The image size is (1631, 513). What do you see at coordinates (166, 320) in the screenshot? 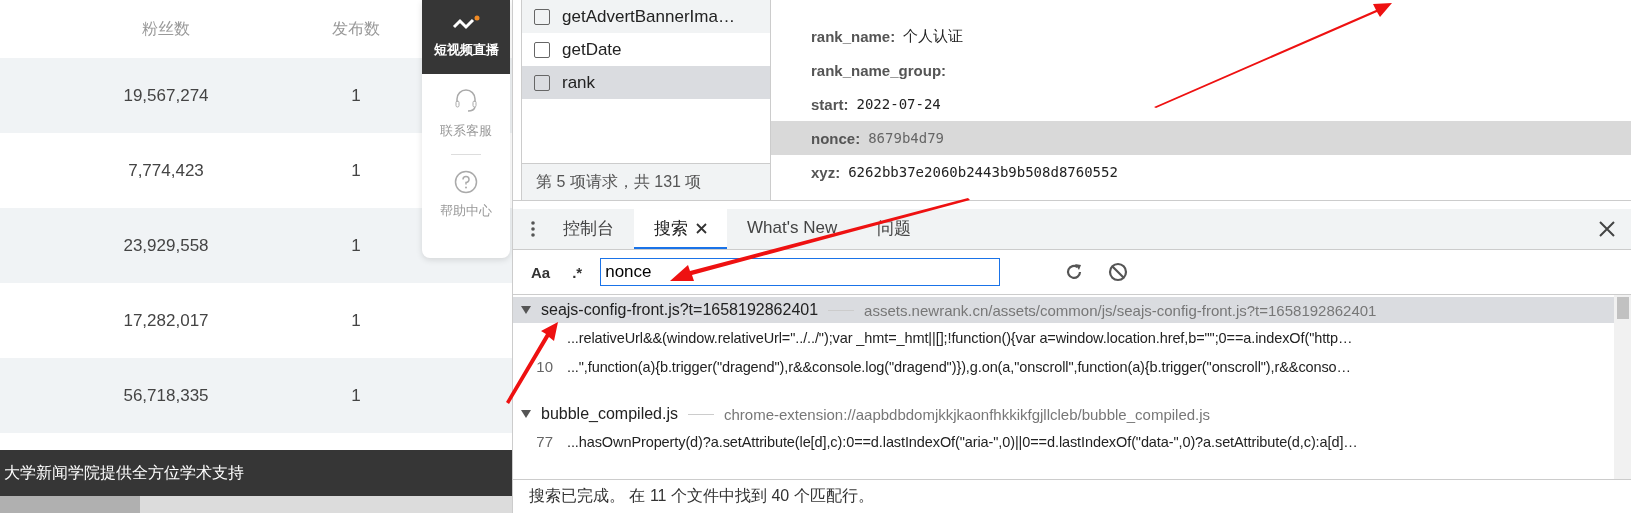
I see `table-cell: 17,282,017` at bounding box center [166, 320].